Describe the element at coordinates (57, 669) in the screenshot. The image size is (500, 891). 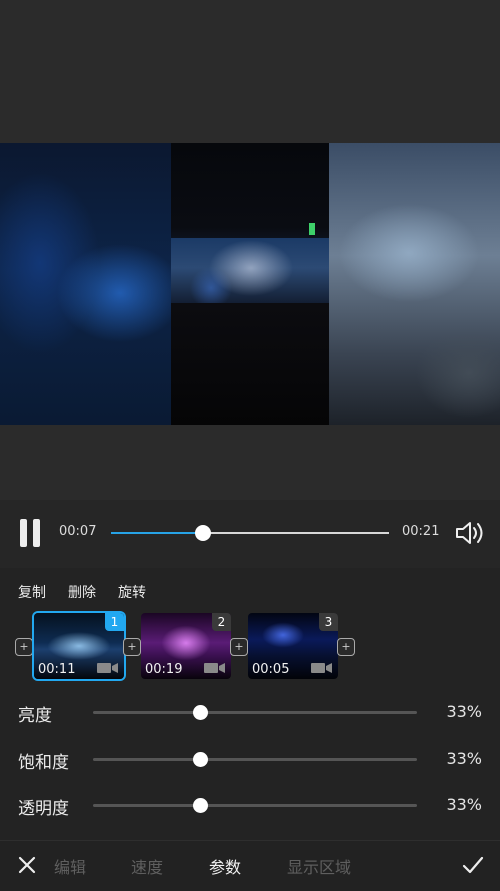
I see `clip-duration: 00:11` at that location.